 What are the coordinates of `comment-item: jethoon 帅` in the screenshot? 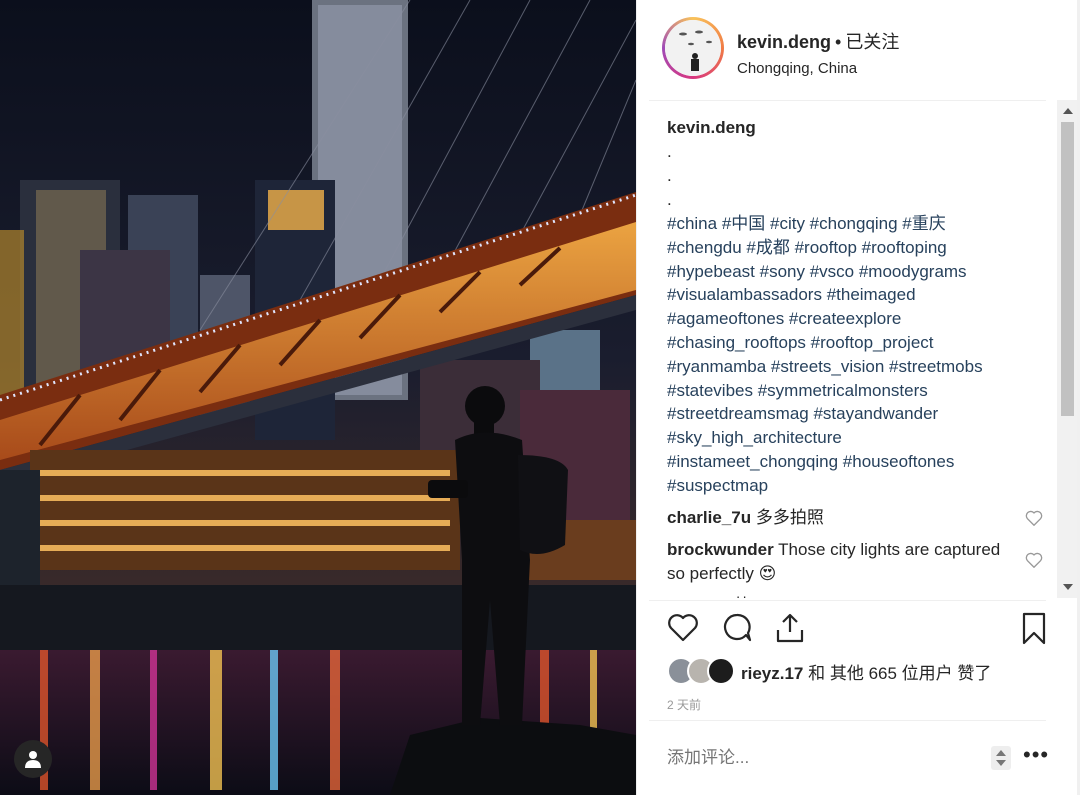 It's located at (857, 596).